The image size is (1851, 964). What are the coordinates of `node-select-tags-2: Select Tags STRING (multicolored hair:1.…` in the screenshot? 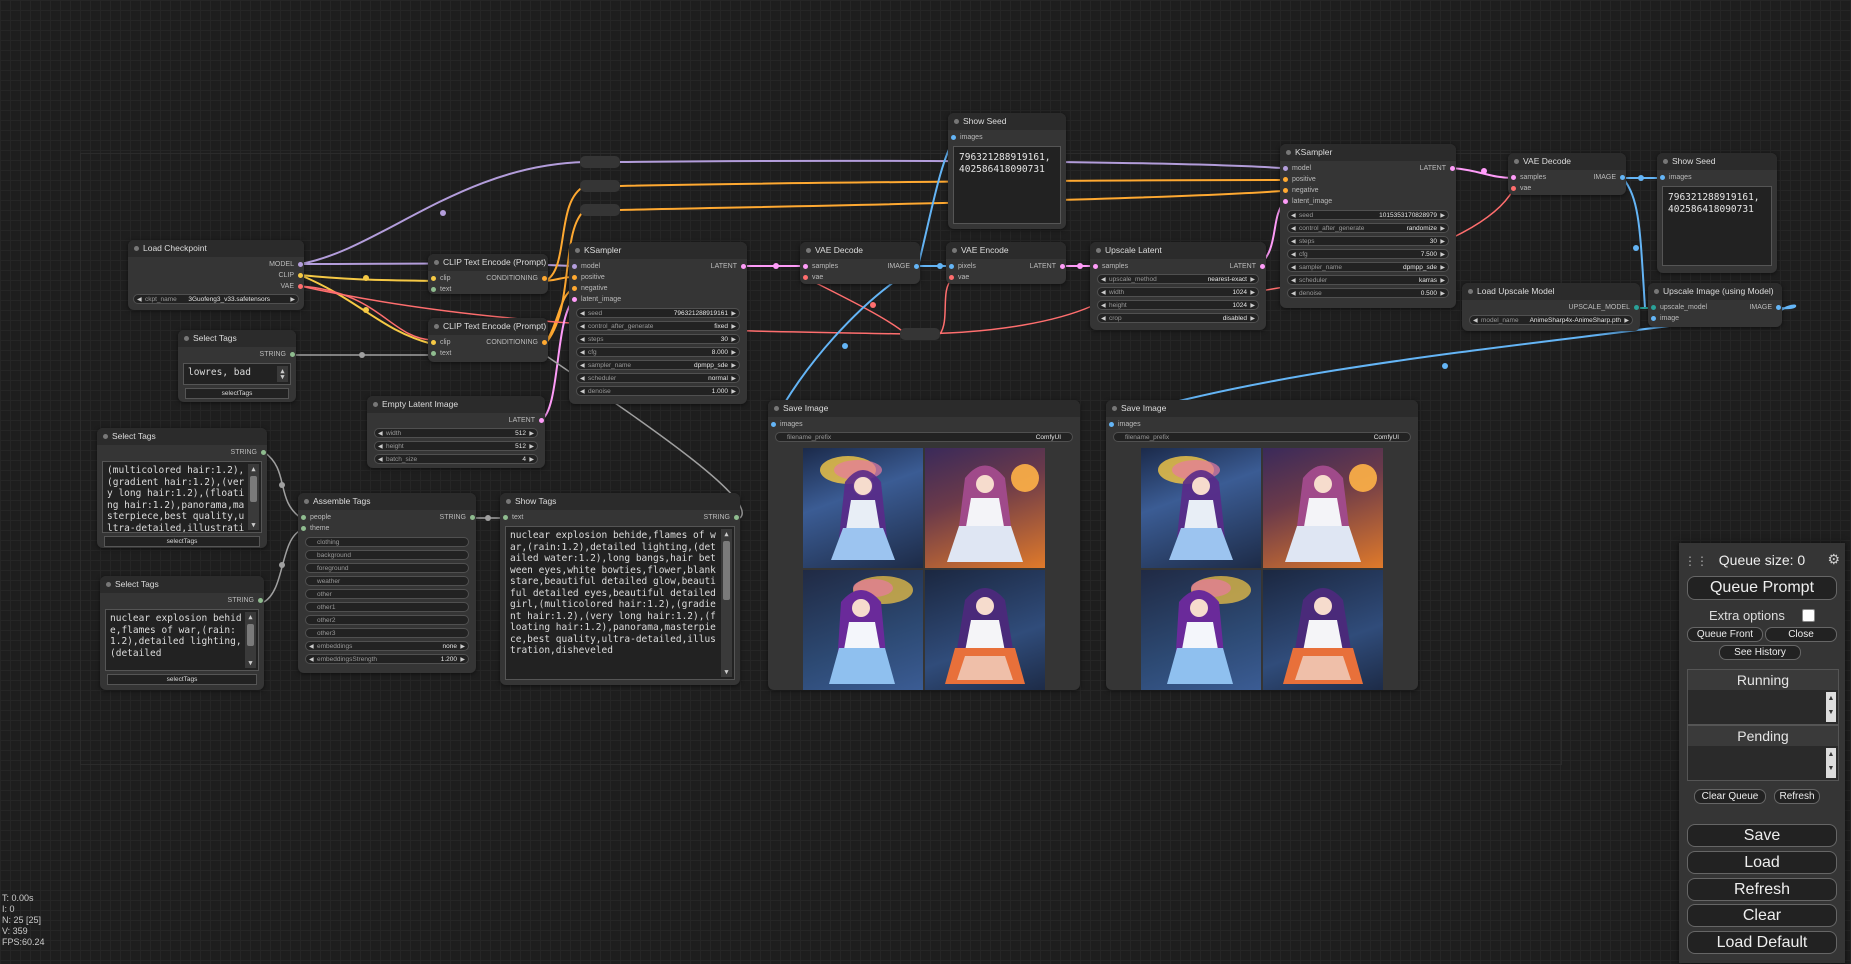 It's located at (182, 488).